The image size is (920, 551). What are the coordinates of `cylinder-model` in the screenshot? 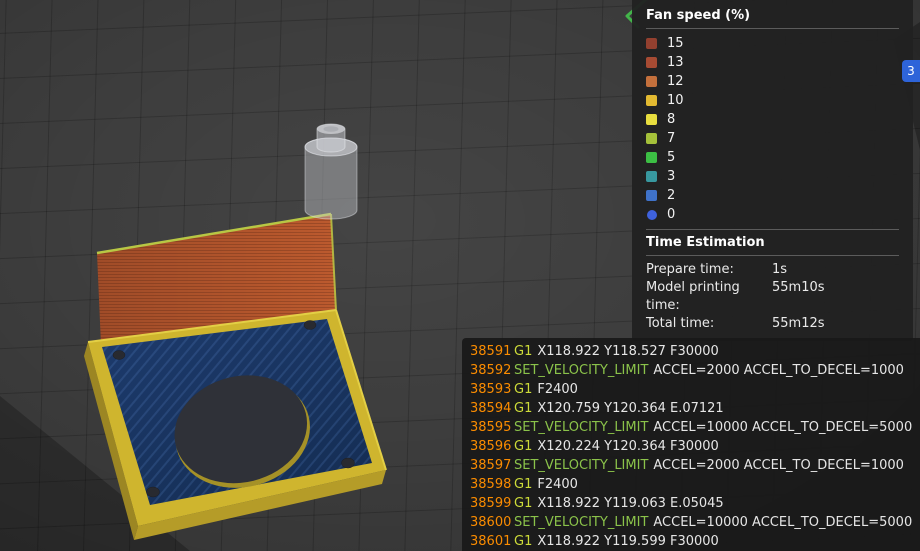 It's located at (331, 171).